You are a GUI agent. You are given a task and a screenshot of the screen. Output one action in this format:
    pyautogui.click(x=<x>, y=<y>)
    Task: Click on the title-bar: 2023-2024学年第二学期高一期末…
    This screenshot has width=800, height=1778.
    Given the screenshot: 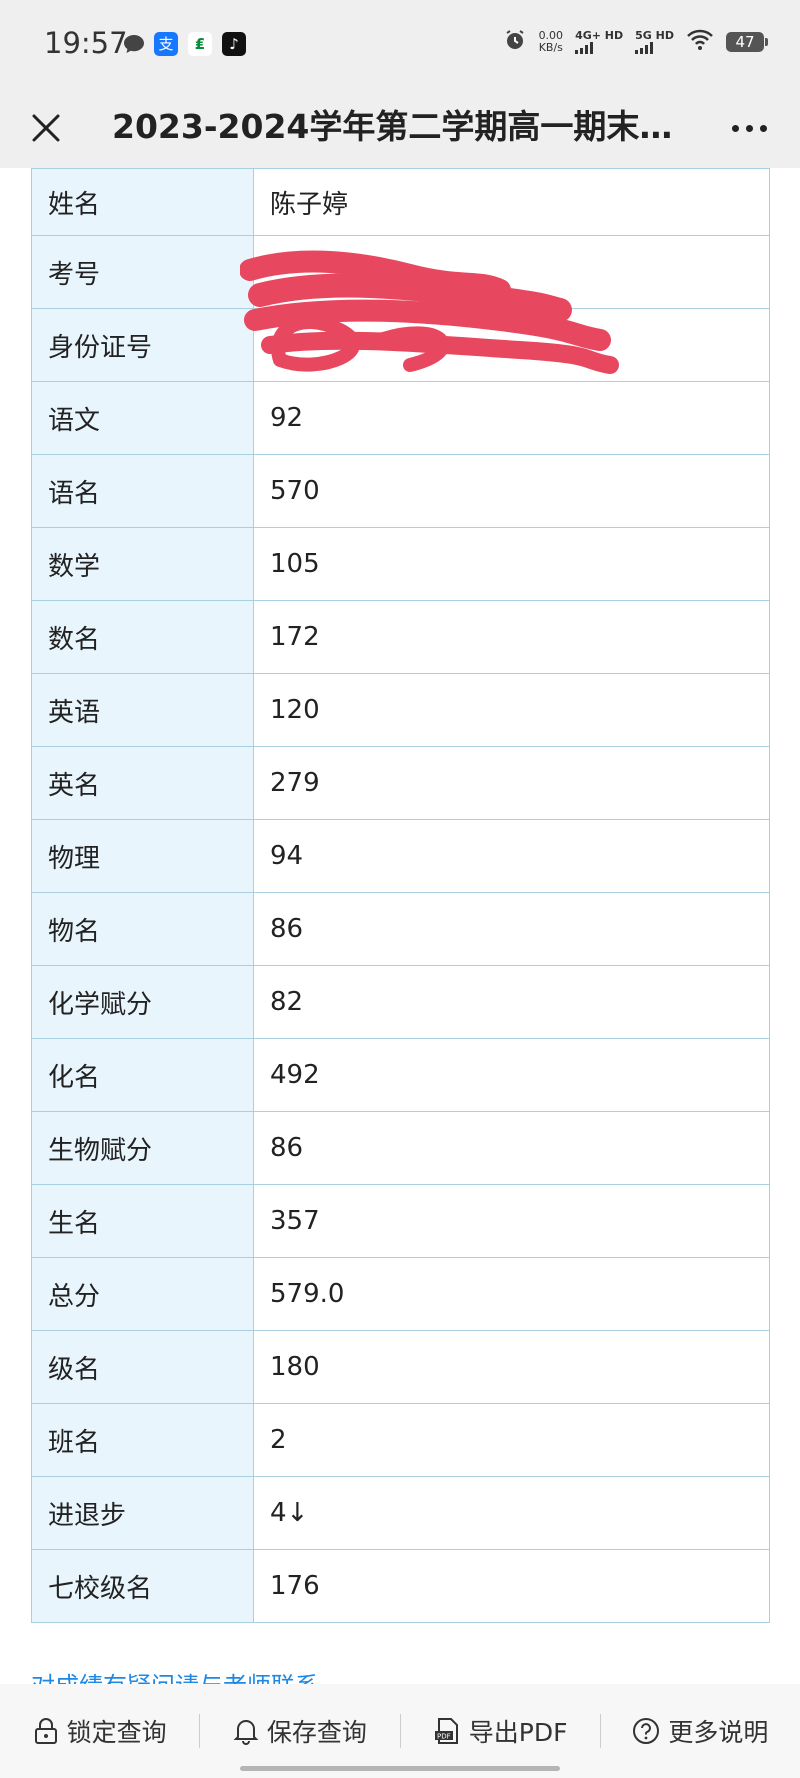 What is the action you would take?
    pyautogui.click(x=400, y=128)
    